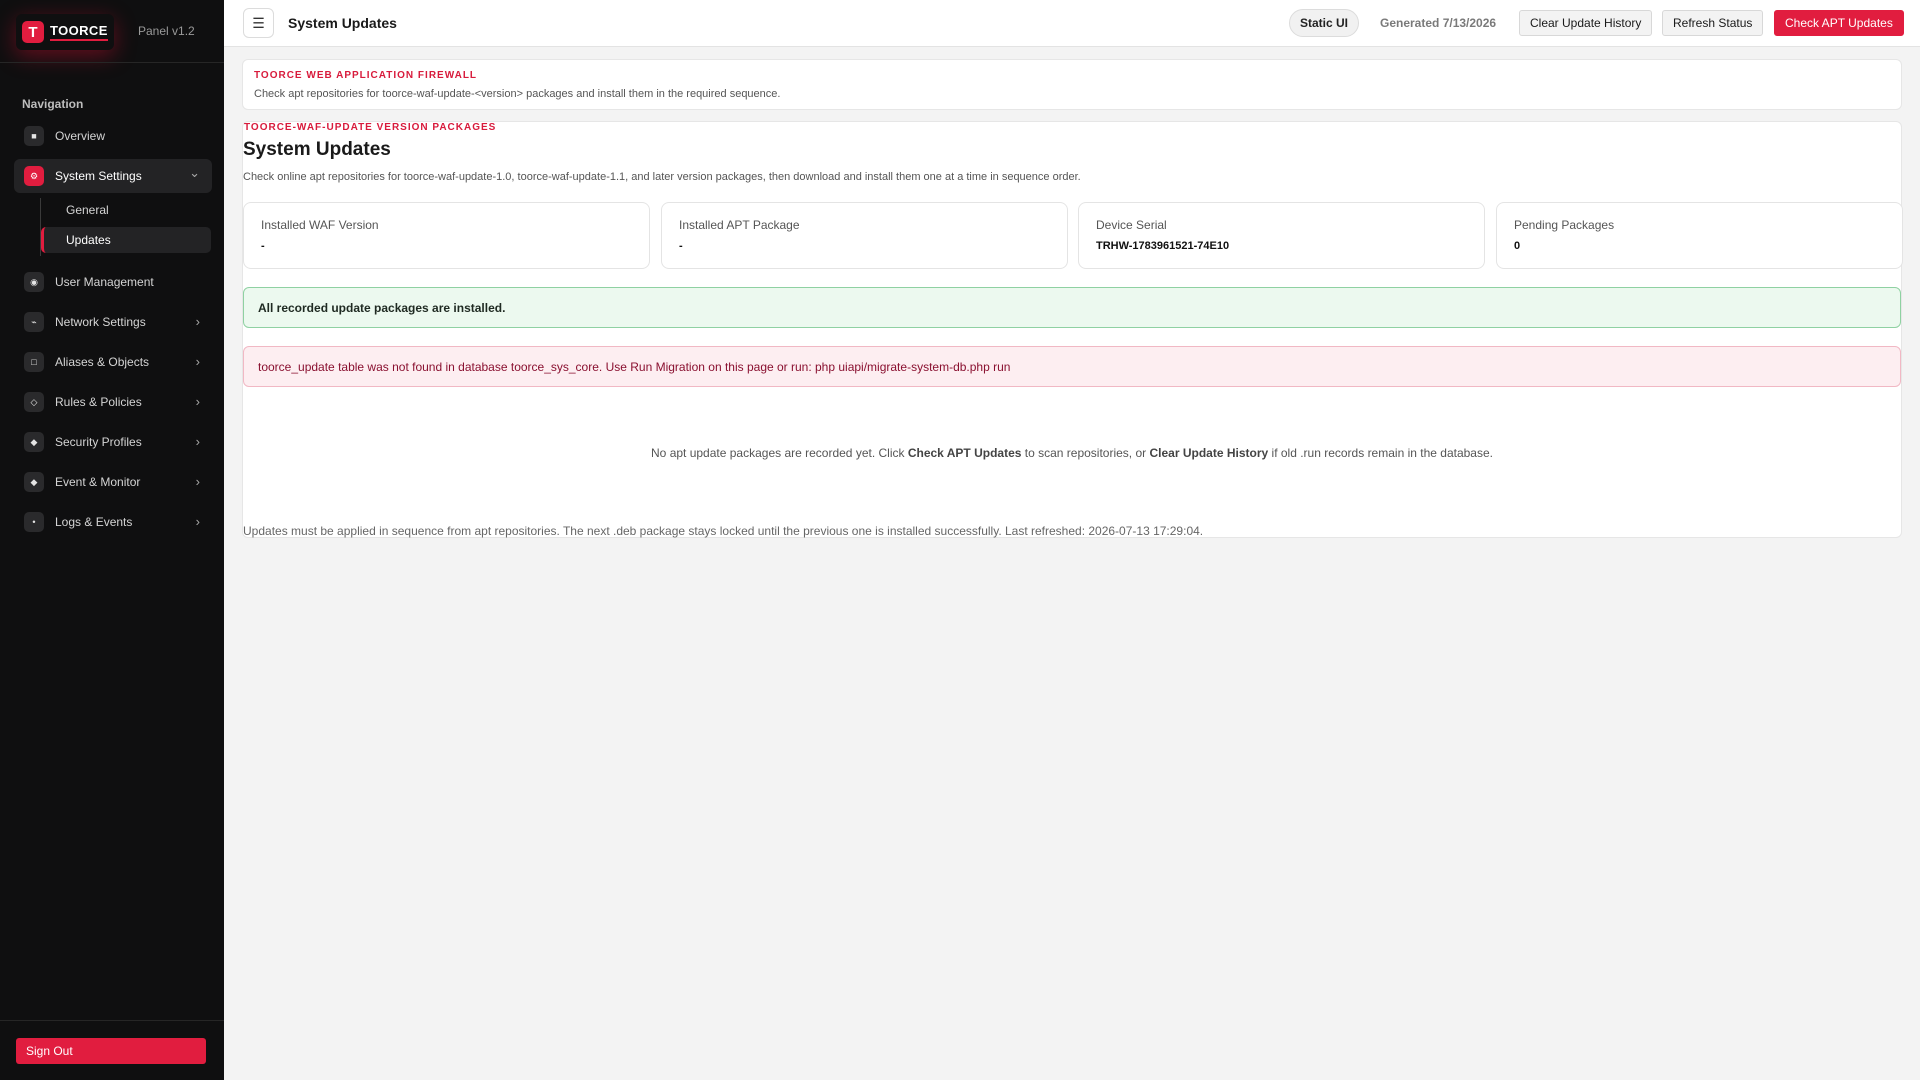 This screenshot has height=1080, width=1920. What do you see at coordinates (113, 136) in the screenshot?
I see `sidebar-item-overview: ■ Overview` at bounding box center [113, 136].